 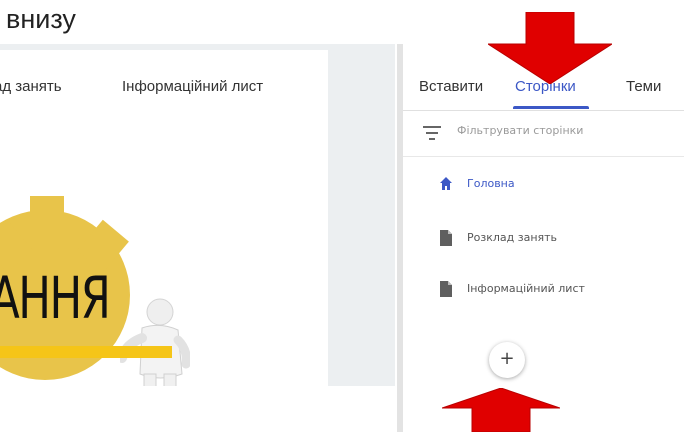 I want to click on site-navigation: ад занять Інформаційний лист, so click(x=164, y=90).